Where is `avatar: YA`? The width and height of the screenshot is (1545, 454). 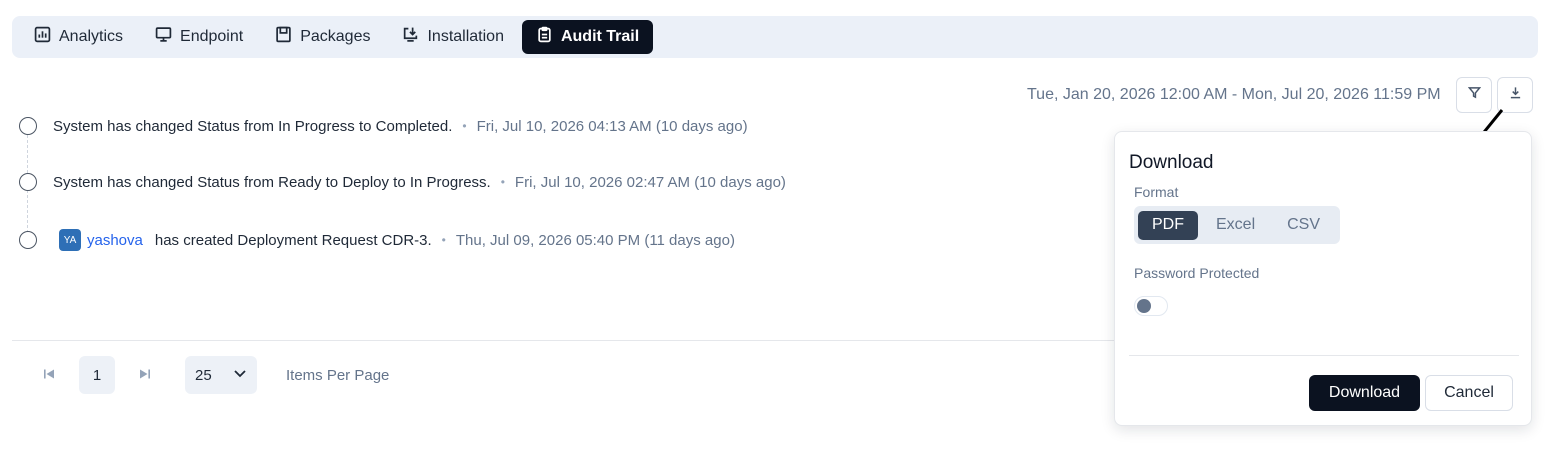
avatar: YA is located at coordinates (70, 240).